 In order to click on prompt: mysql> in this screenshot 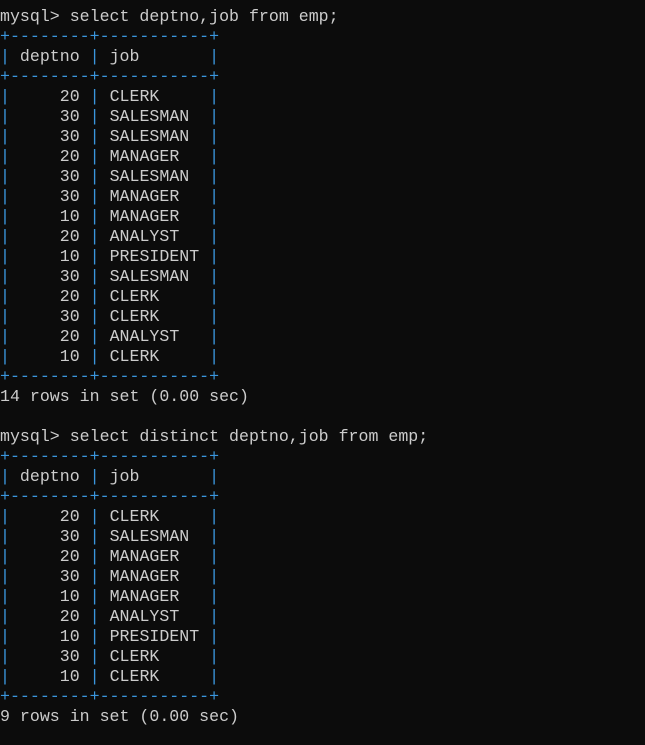, I will do `click(30, 16)`.